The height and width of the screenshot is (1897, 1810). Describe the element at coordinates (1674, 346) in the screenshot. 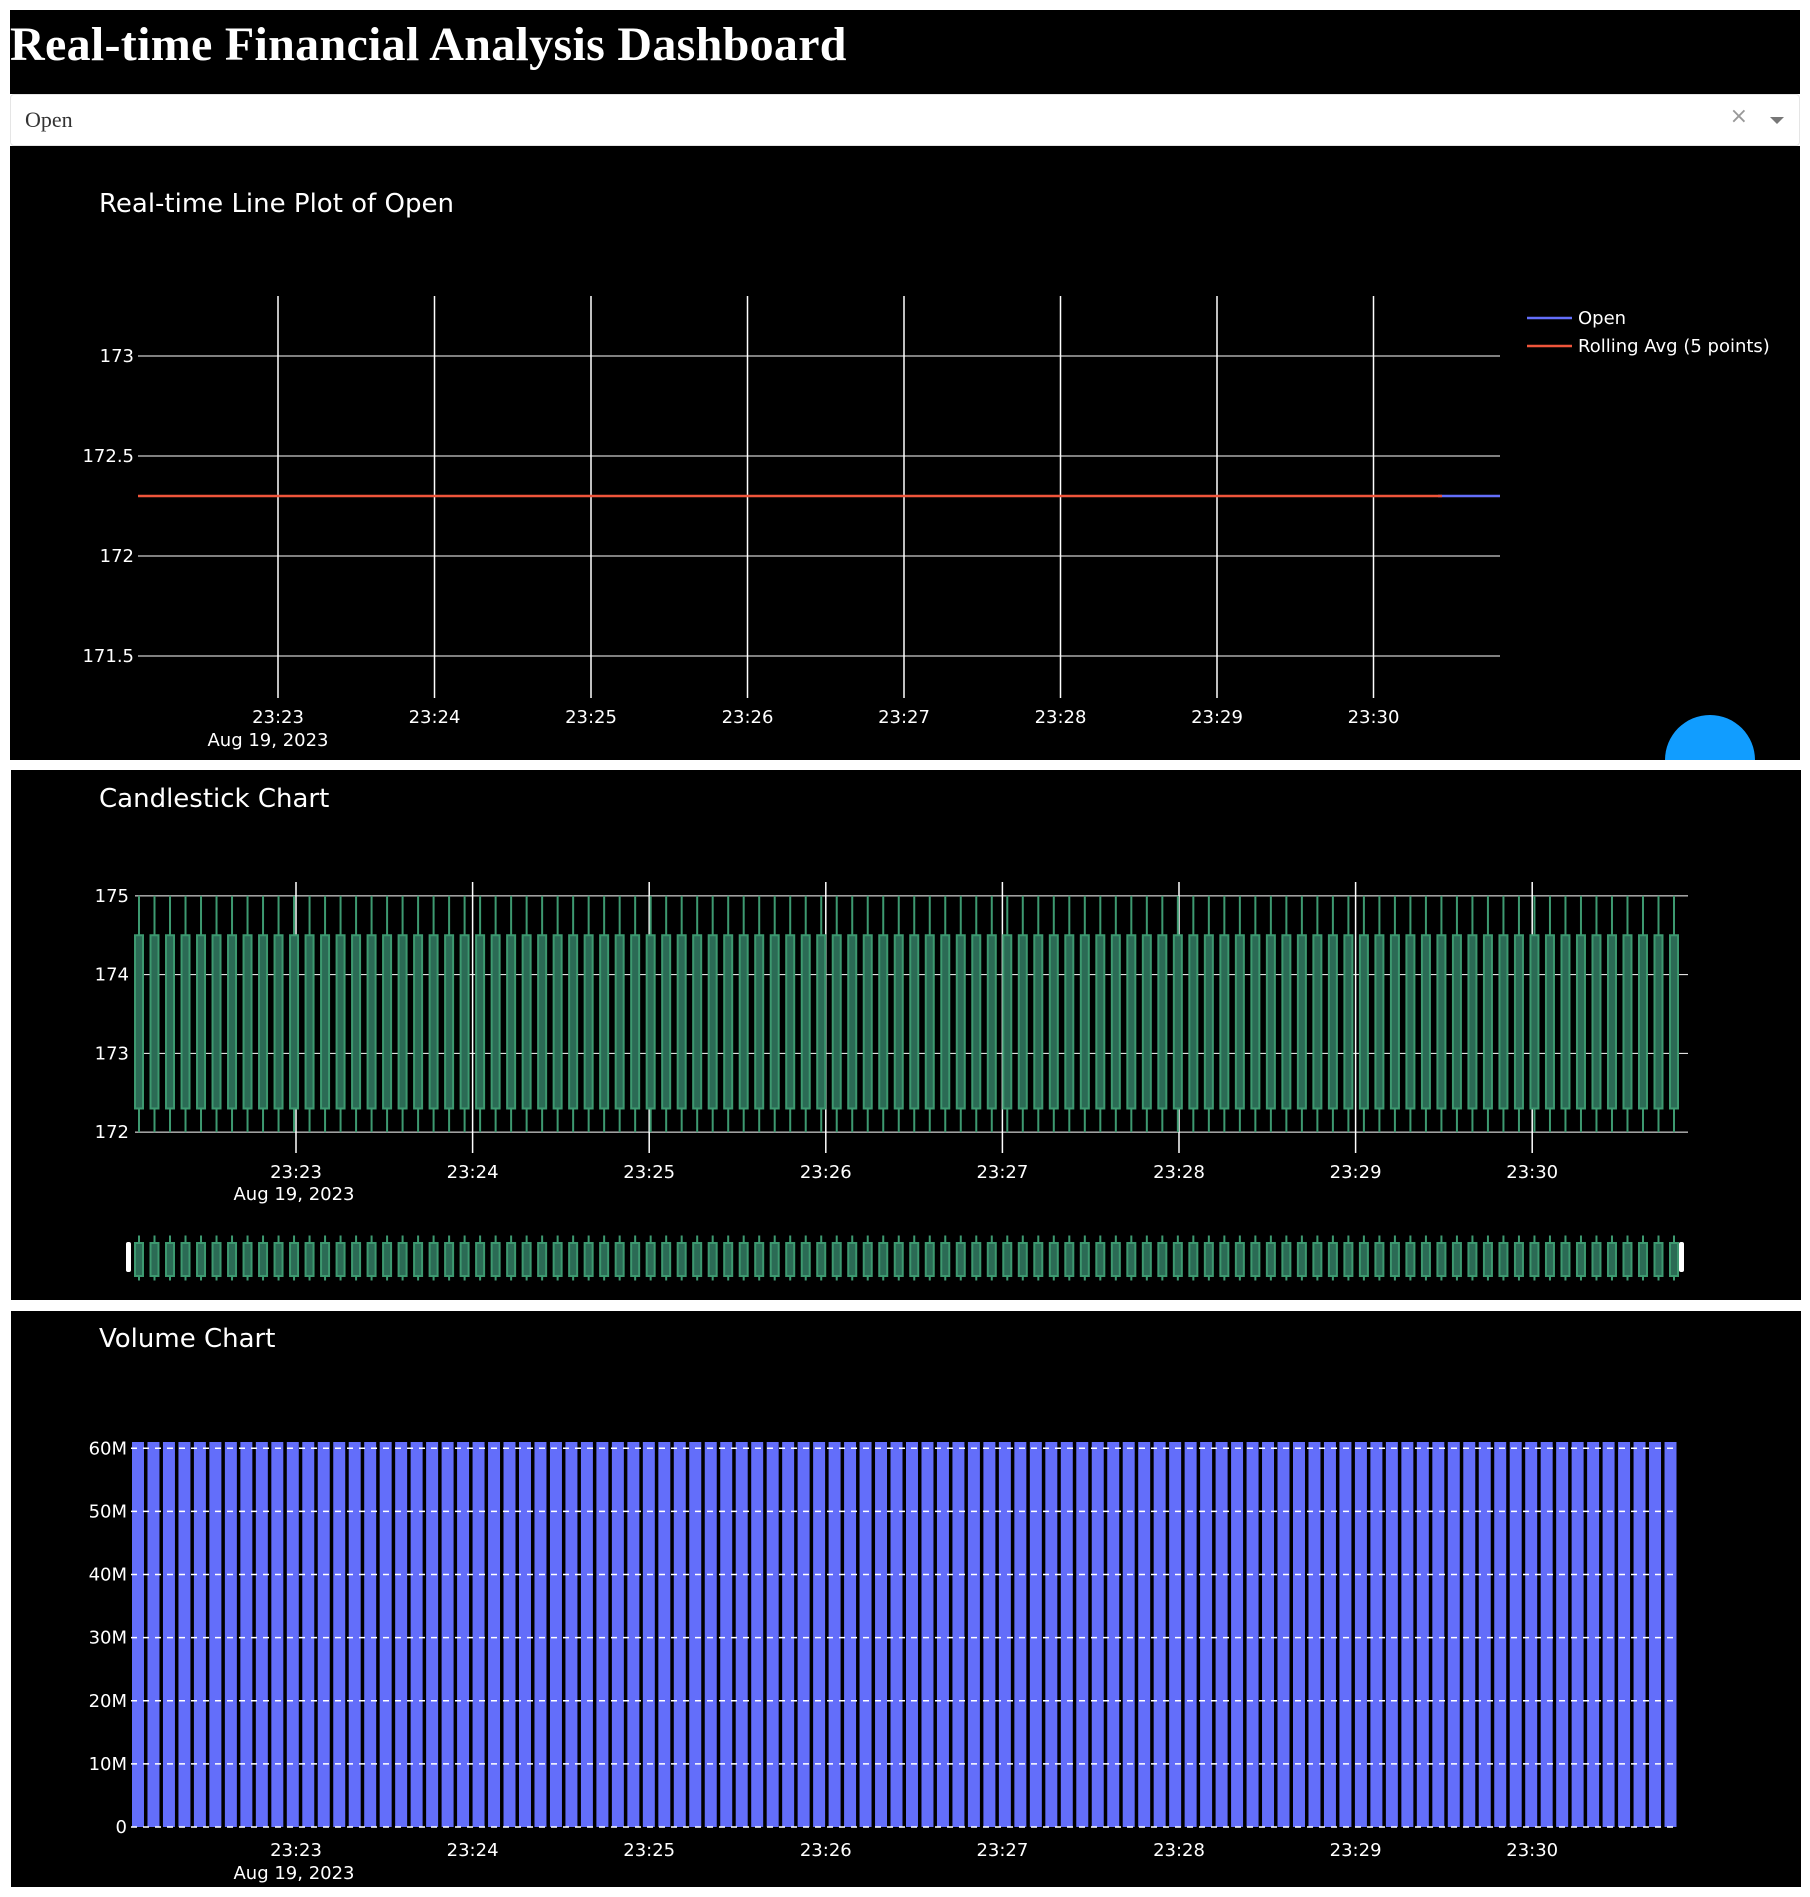

I see `legend-rolling-label: Rolling Avg (5 points)` at that location.